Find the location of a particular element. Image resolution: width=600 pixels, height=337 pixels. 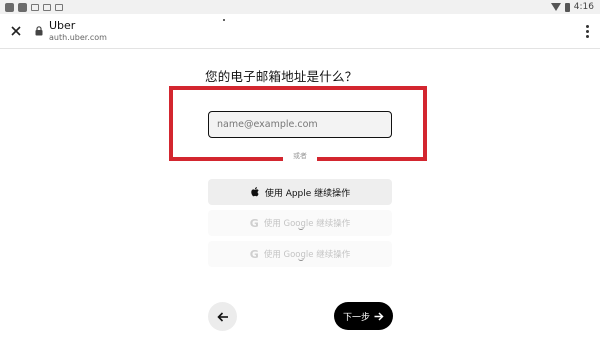

continue-with-google-button: G 使用 Google 继续操作 is located at coordinates (300, 223).